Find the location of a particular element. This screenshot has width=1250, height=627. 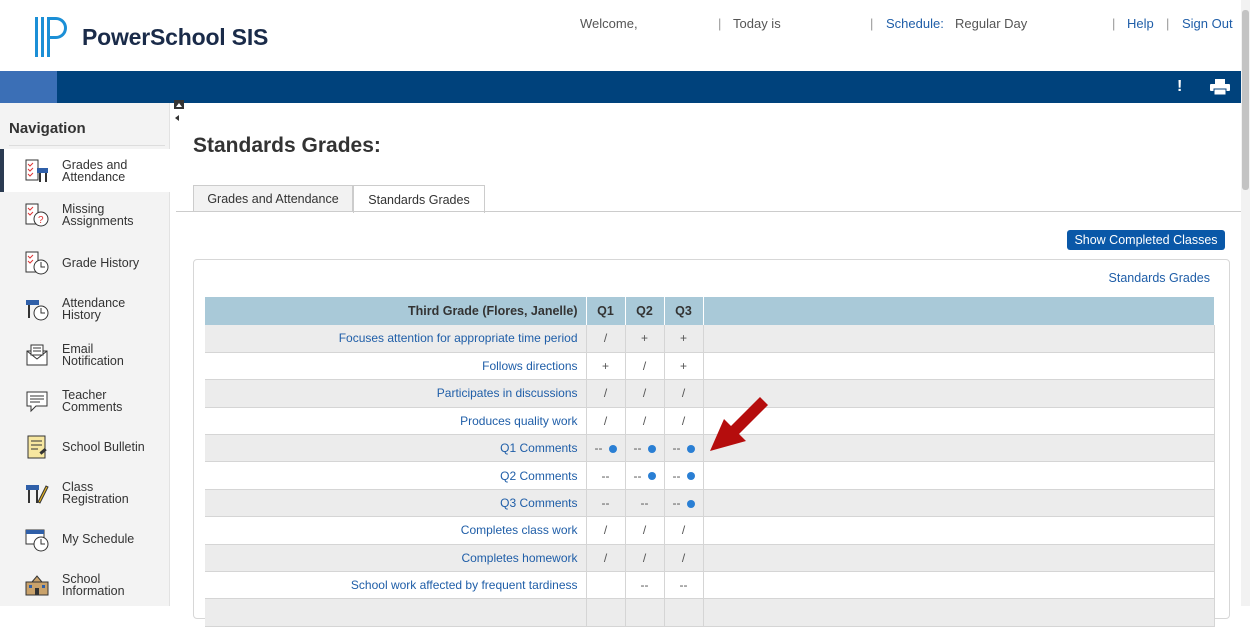

standard-name-cell: Follows directions is located at coordinates (396, 366).